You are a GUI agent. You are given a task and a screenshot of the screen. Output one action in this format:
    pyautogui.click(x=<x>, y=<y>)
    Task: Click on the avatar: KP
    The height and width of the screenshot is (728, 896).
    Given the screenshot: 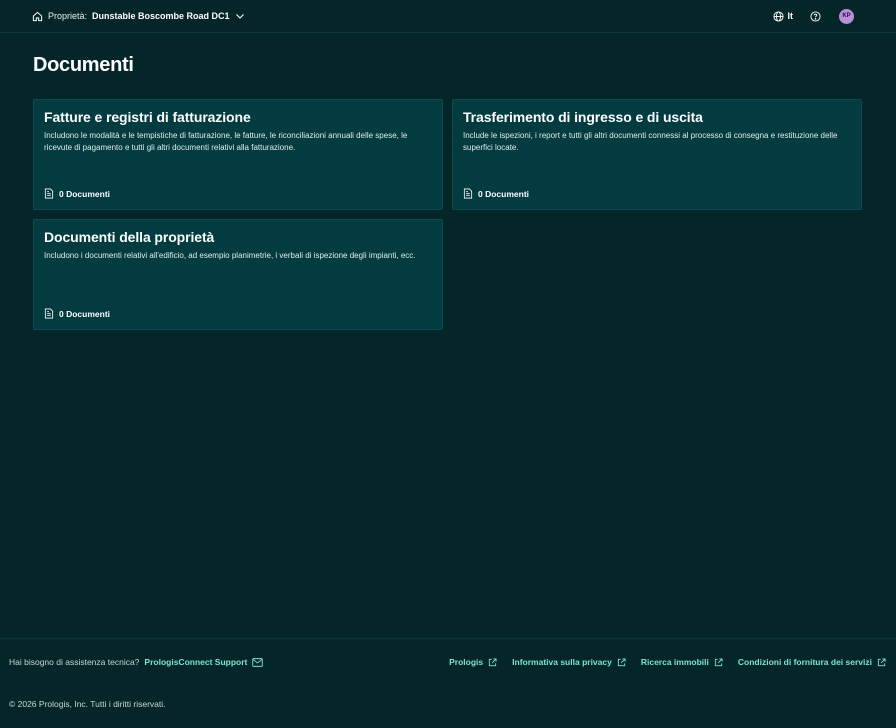 What is the action you would take?
    pyautogui.click(x=846, y=16)
    